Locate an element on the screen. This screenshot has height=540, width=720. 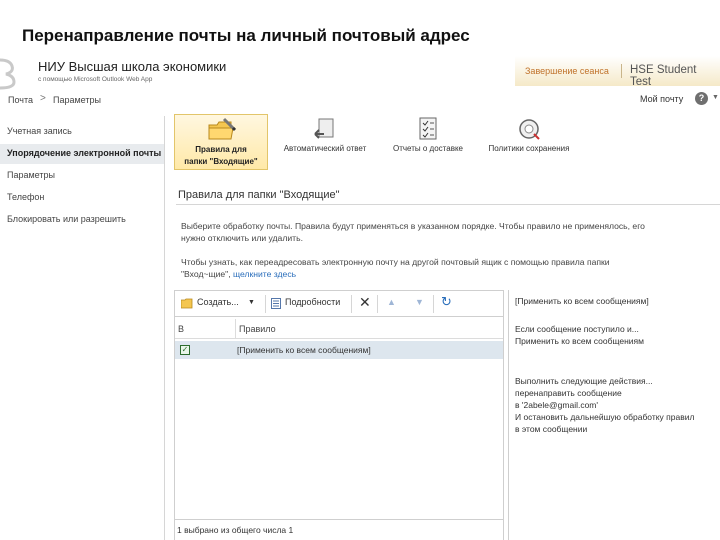
folder-rules-icon is located at coordinates (222, 128).